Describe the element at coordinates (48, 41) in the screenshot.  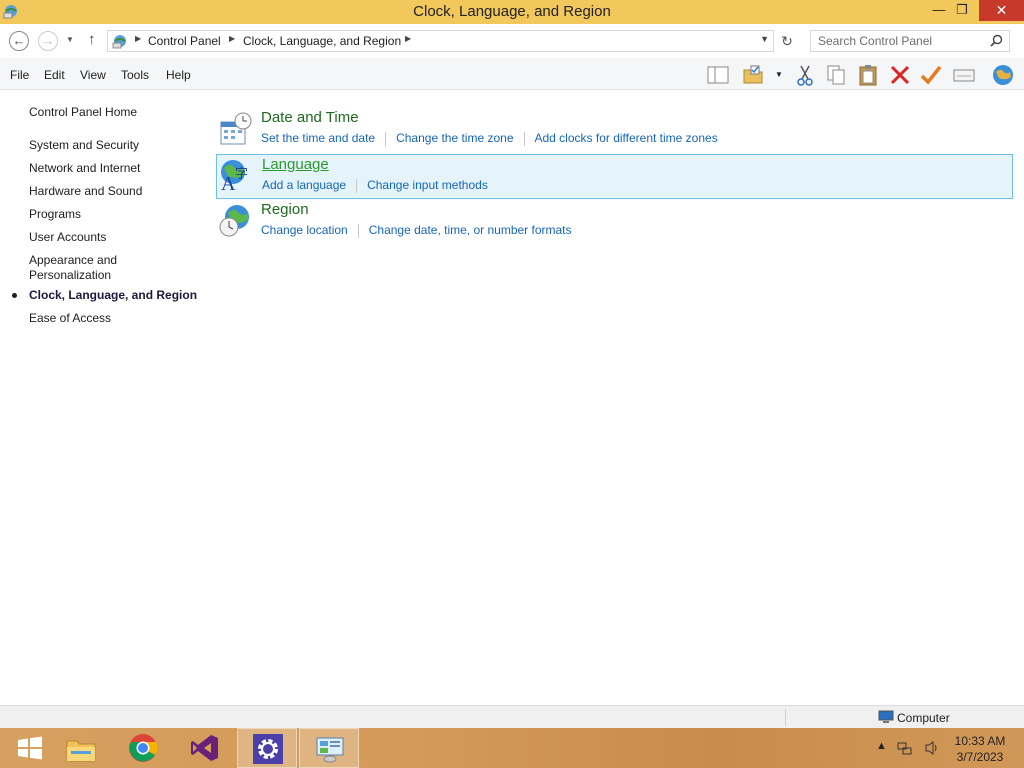
I see `forward-button: →` at that location.